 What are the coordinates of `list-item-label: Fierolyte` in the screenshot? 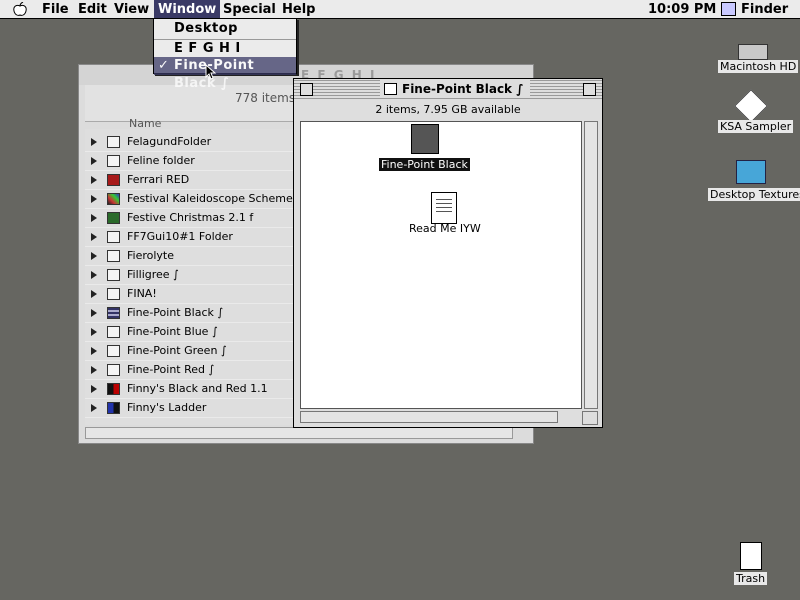 It's located at (151, 255).